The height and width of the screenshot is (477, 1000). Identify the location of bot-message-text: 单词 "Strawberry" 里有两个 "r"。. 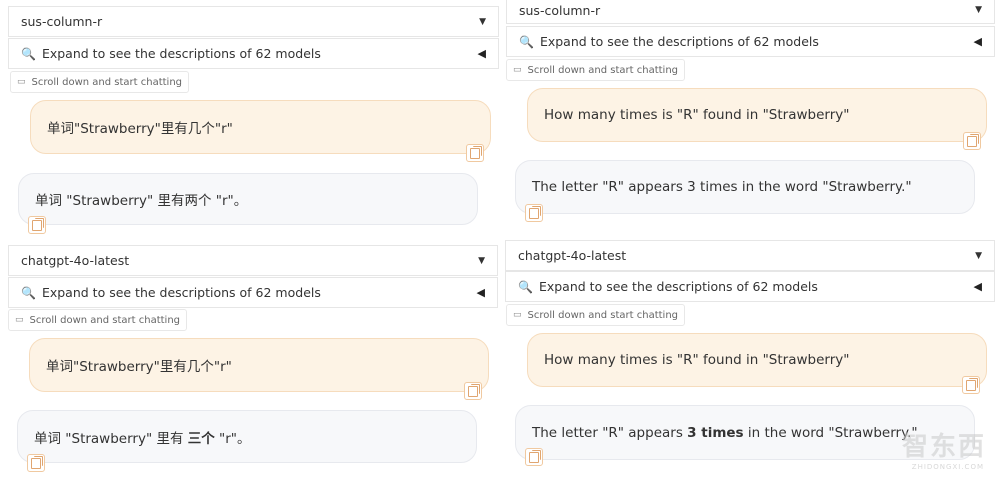
(141, 201).